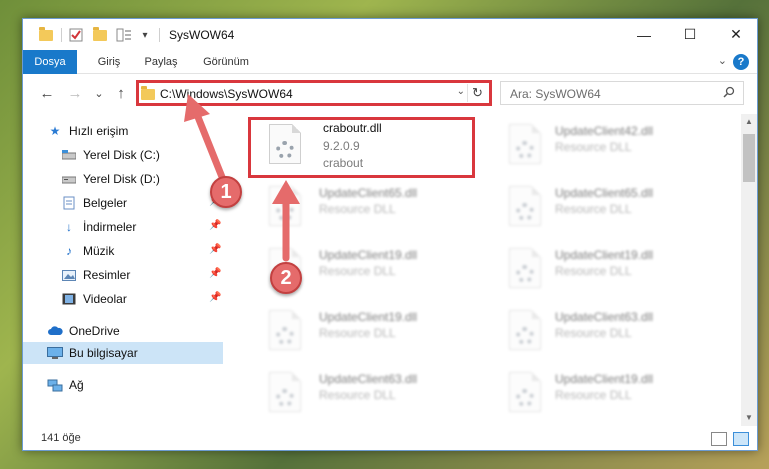 This screenshot has height=469, width=769. Describe the element at coordinates (390, 62) in the screenshot. I see `ribbon-tabs: Dosya Giriş Paylaş Görünüm ⌄ ?` at that location.